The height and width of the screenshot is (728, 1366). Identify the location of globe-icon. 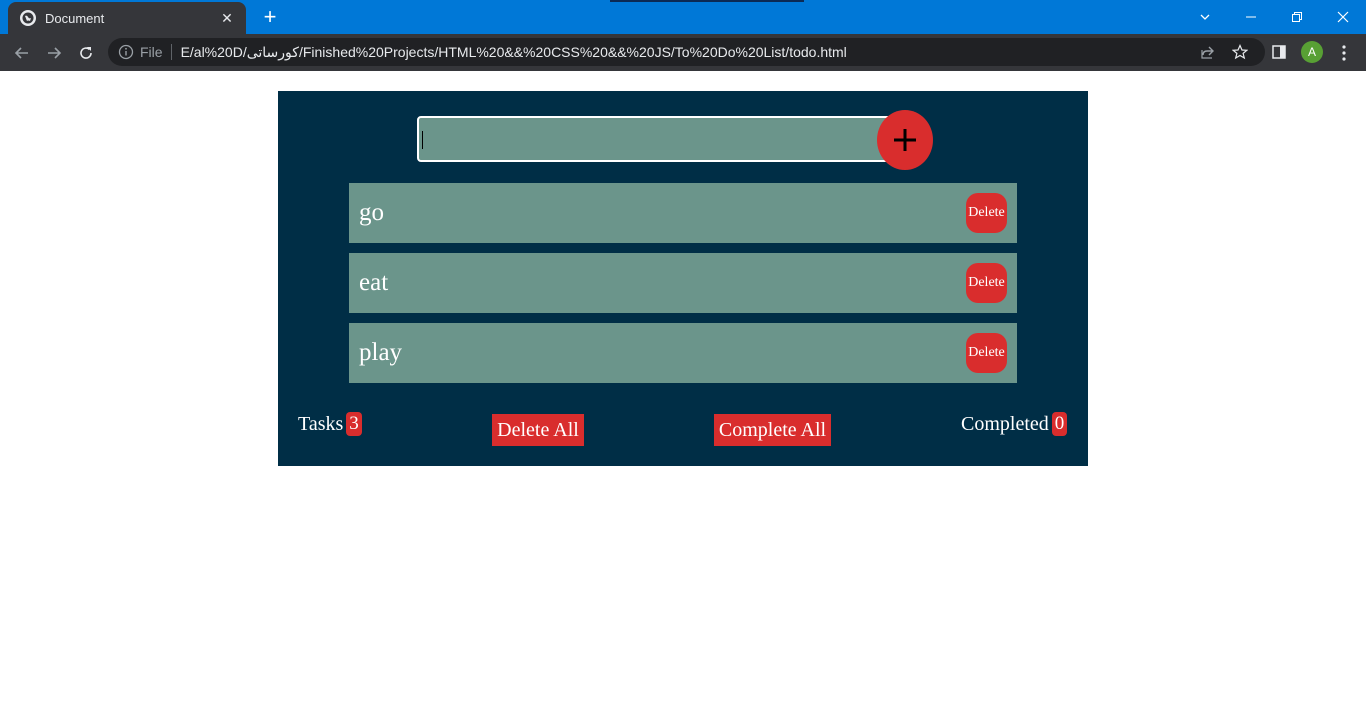
(28, 18).